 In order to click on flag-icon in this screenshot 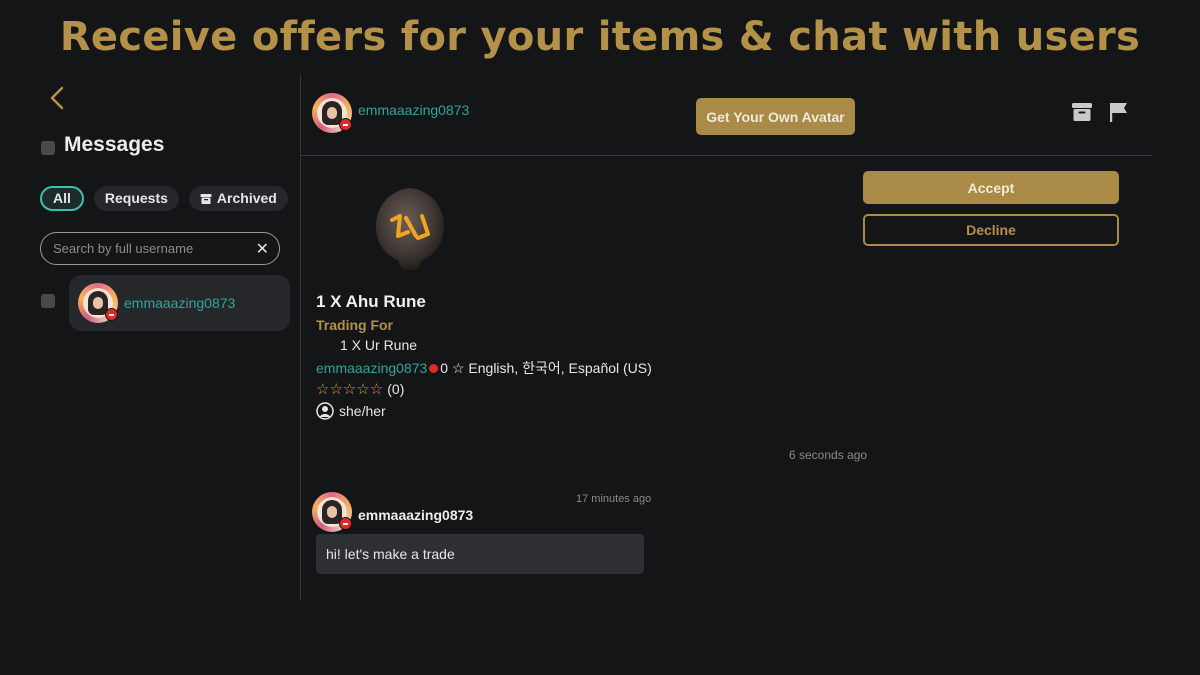, I will do `click(1119, 112)`.